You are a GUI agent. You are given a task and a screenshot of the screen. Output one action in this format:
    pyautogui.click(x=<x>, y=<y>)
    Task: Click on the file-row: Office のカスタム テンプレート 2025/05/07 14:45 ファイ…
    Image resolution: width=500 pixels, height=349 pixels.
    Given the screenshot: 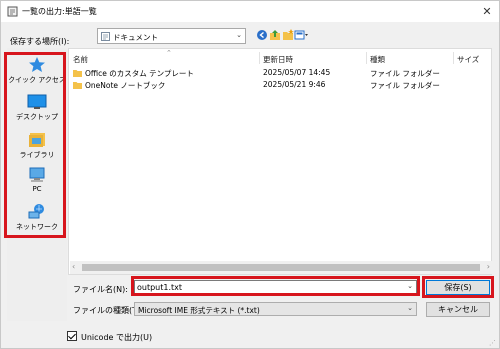 What is the action you would take?
    pyautogui.click(x=281, y=73)
    